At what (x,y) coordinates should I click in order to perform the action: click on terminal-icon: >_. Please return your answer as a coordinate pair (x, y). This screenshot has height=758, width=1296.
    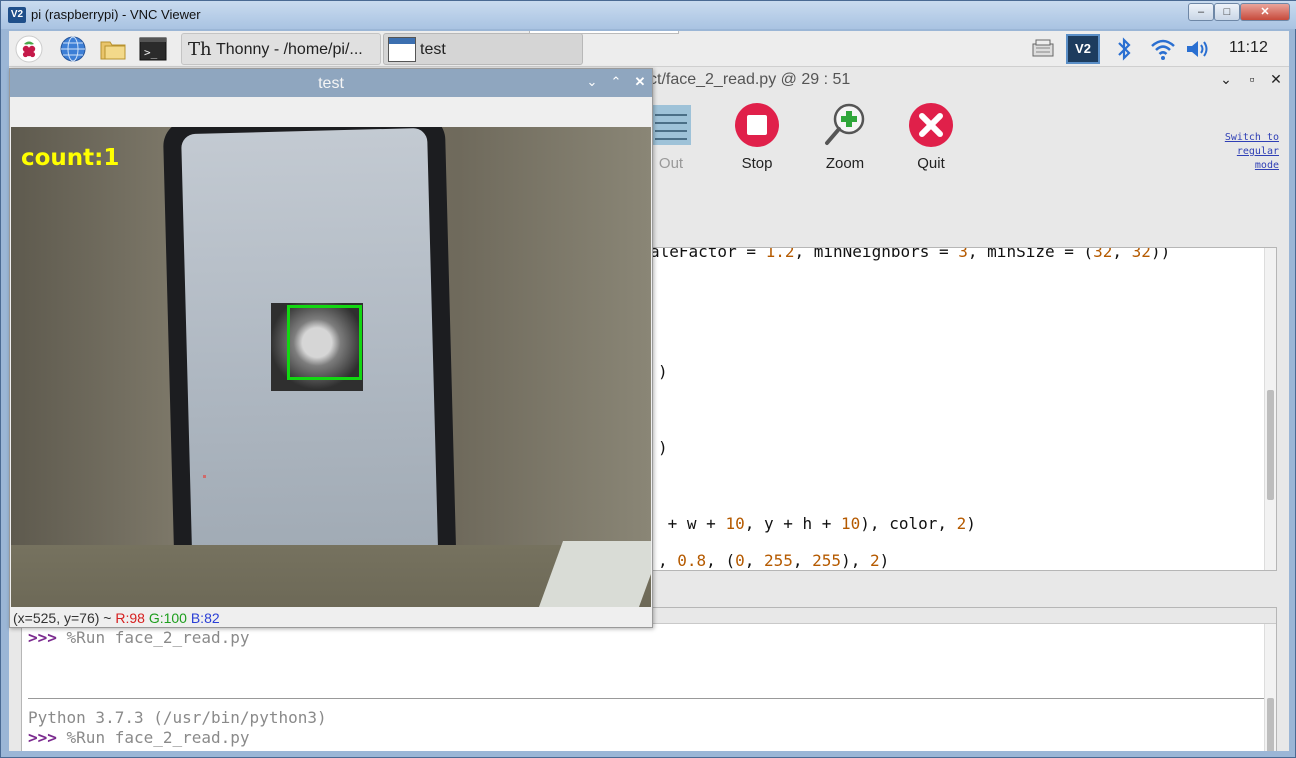
    Looking at the image, I should click on (153, 49).